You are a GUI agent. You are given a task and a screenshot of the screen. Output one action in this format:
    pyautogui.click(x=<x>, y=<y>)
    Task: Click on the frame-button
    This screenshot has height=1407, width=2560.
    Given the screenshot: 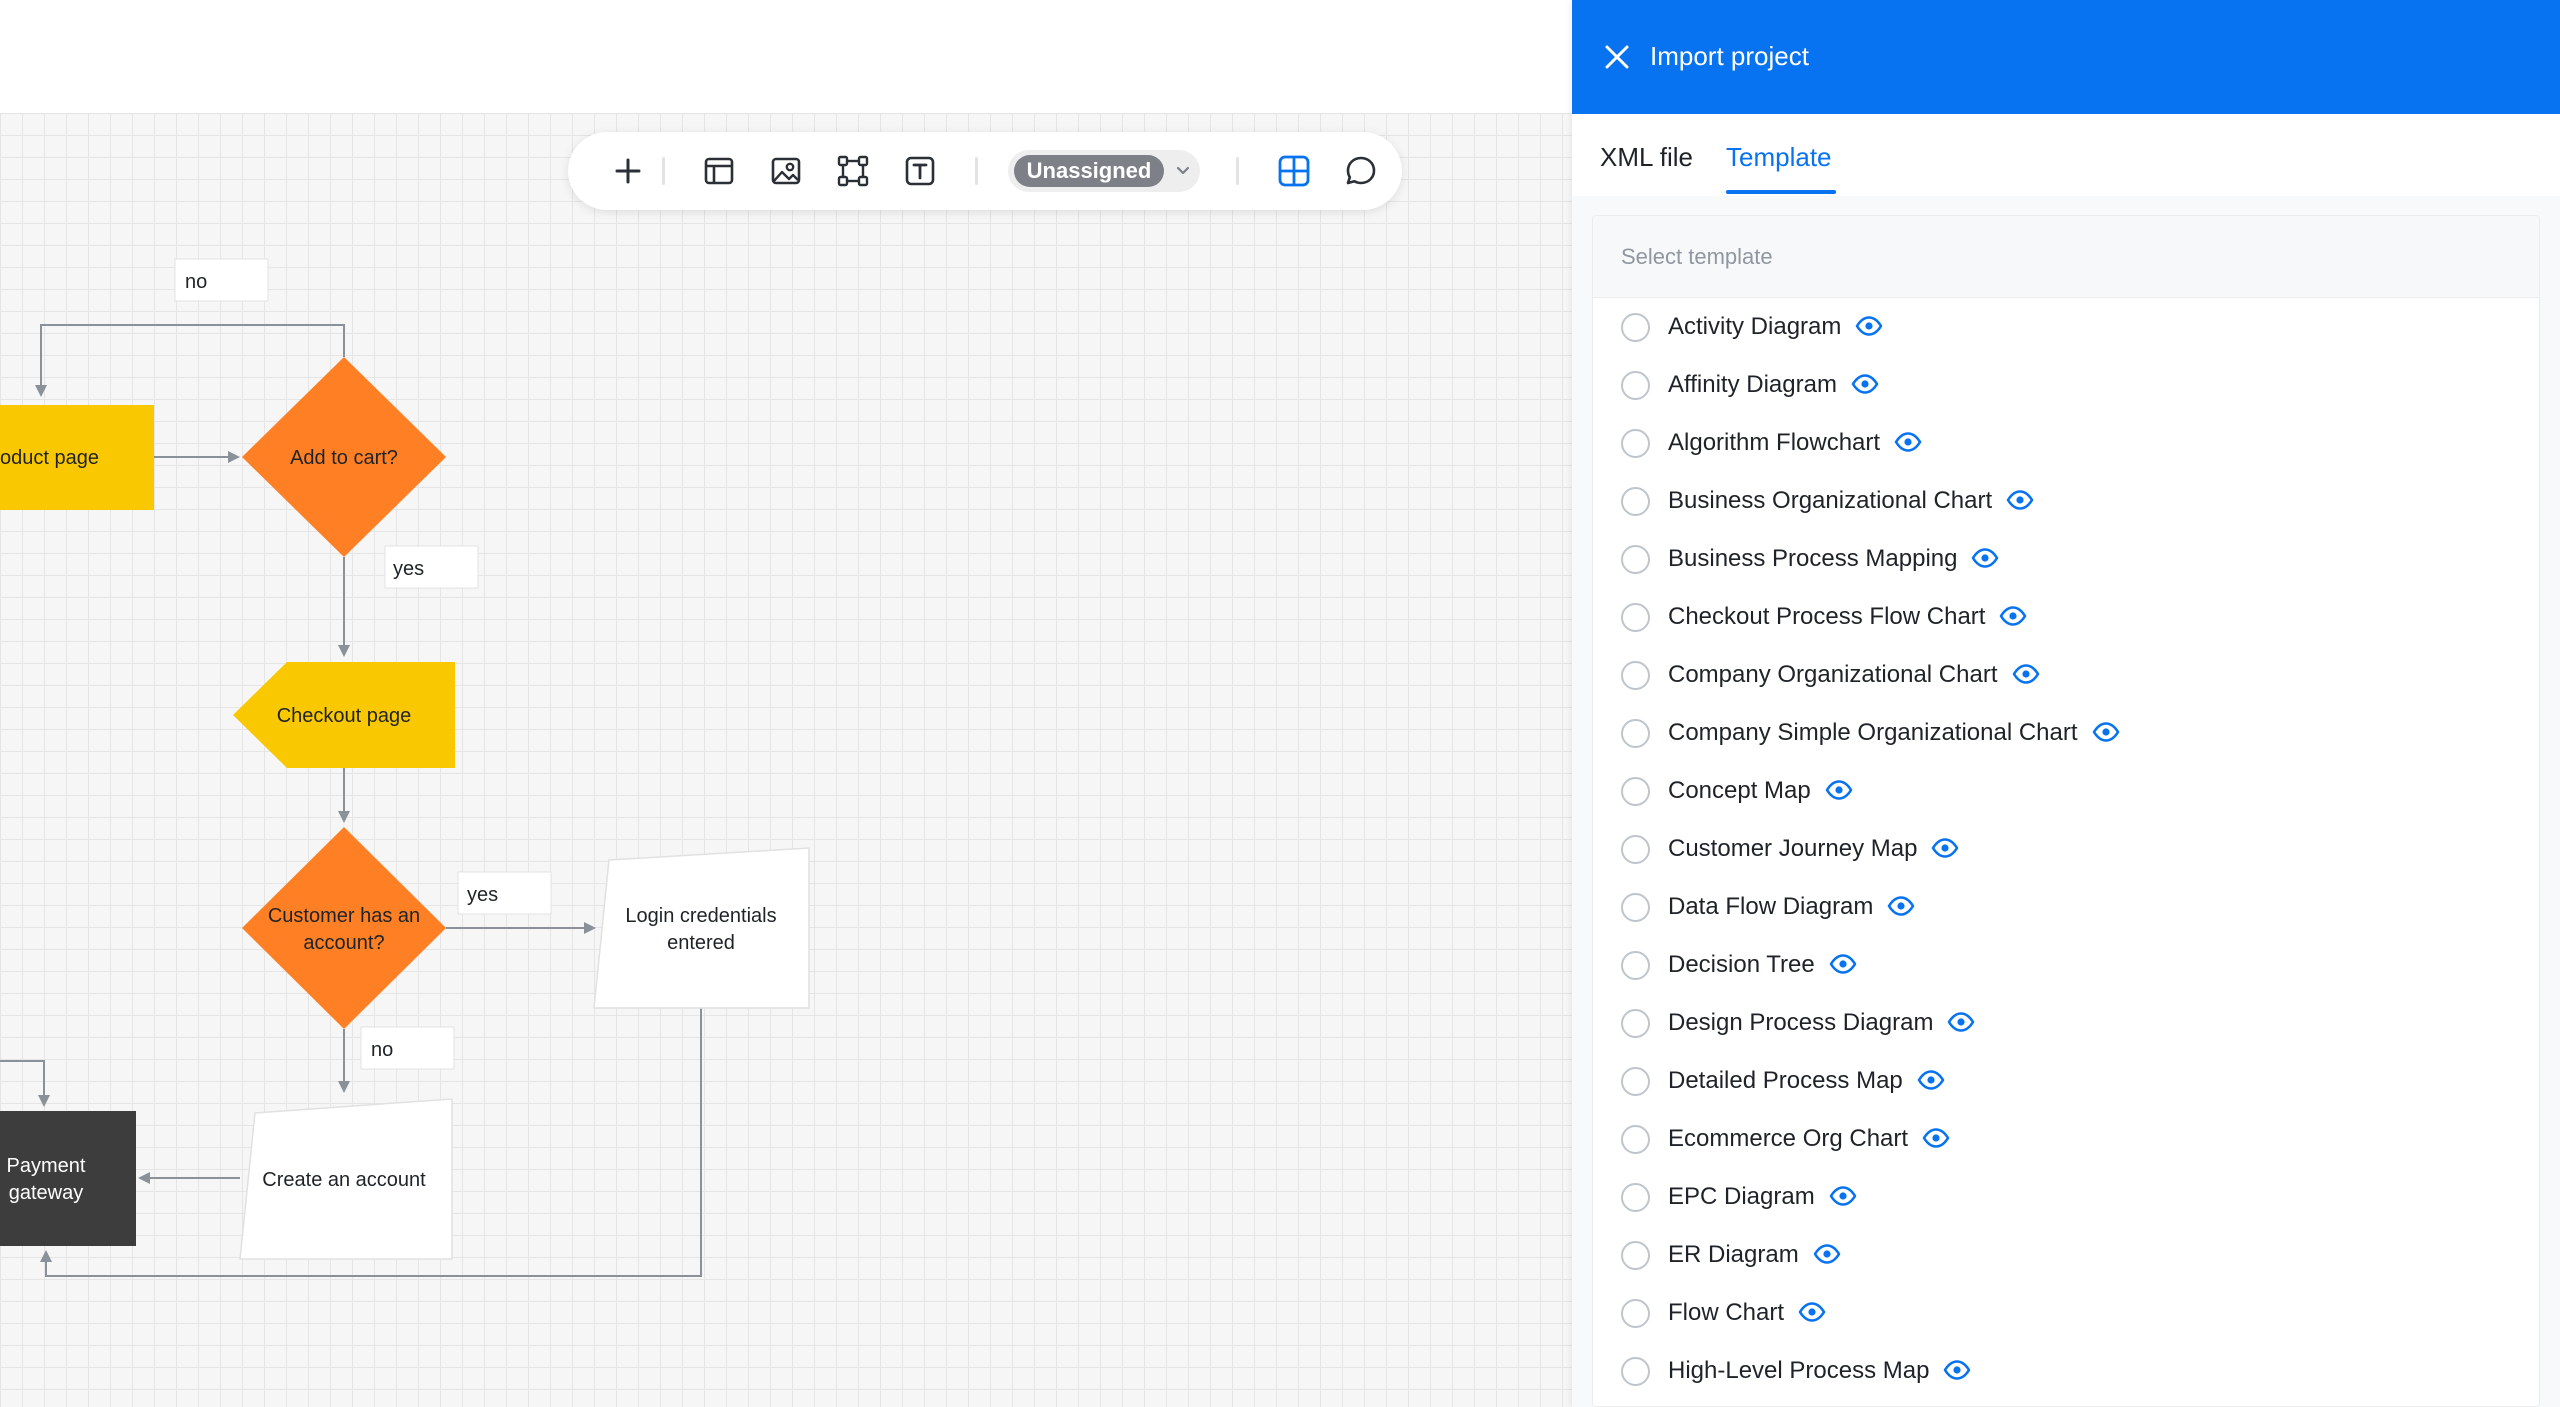 What is the action you would take?
    pyautogui.click(x=853, y=171)
    